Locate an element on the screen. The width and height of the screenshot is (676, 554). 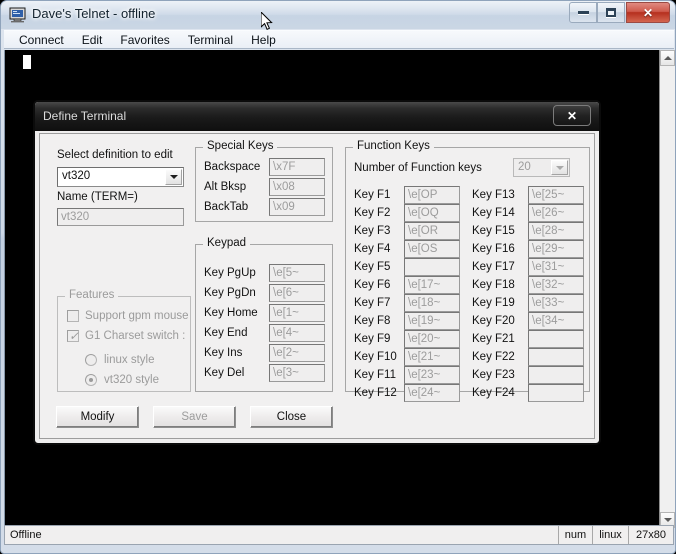
maximize-button is located at coordinates (611, 12).